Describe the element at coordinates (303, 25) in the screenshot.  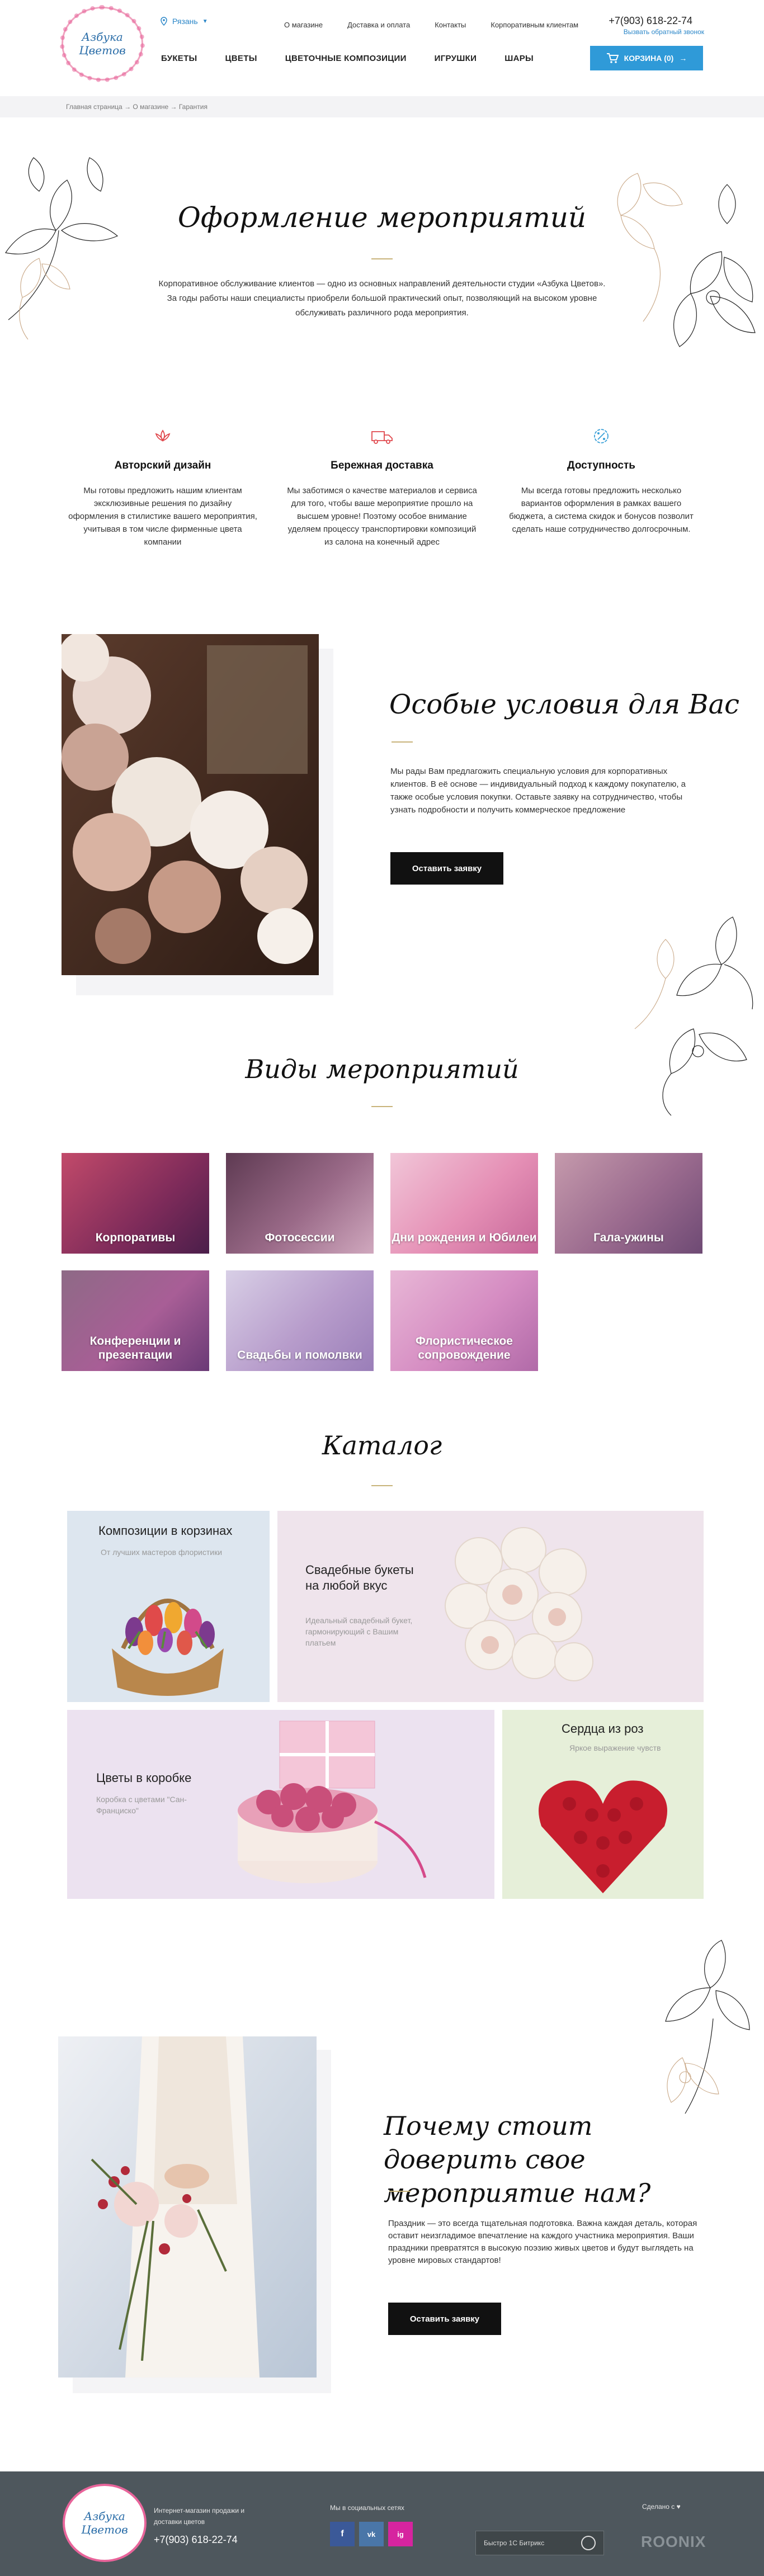
I see `top-nav-about: О магазине` at that location.